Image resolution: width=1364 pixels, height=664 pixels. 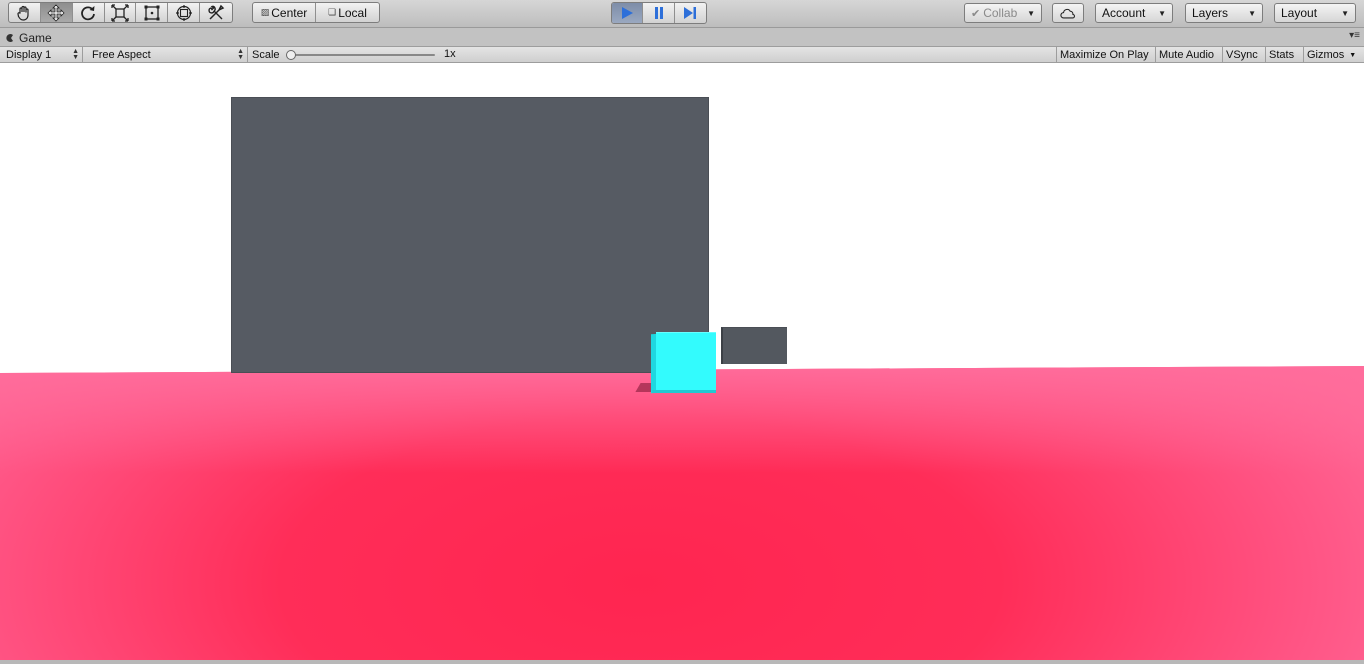 I want to click on vsync-toggle: VSync, so click(x=1243, y=55).